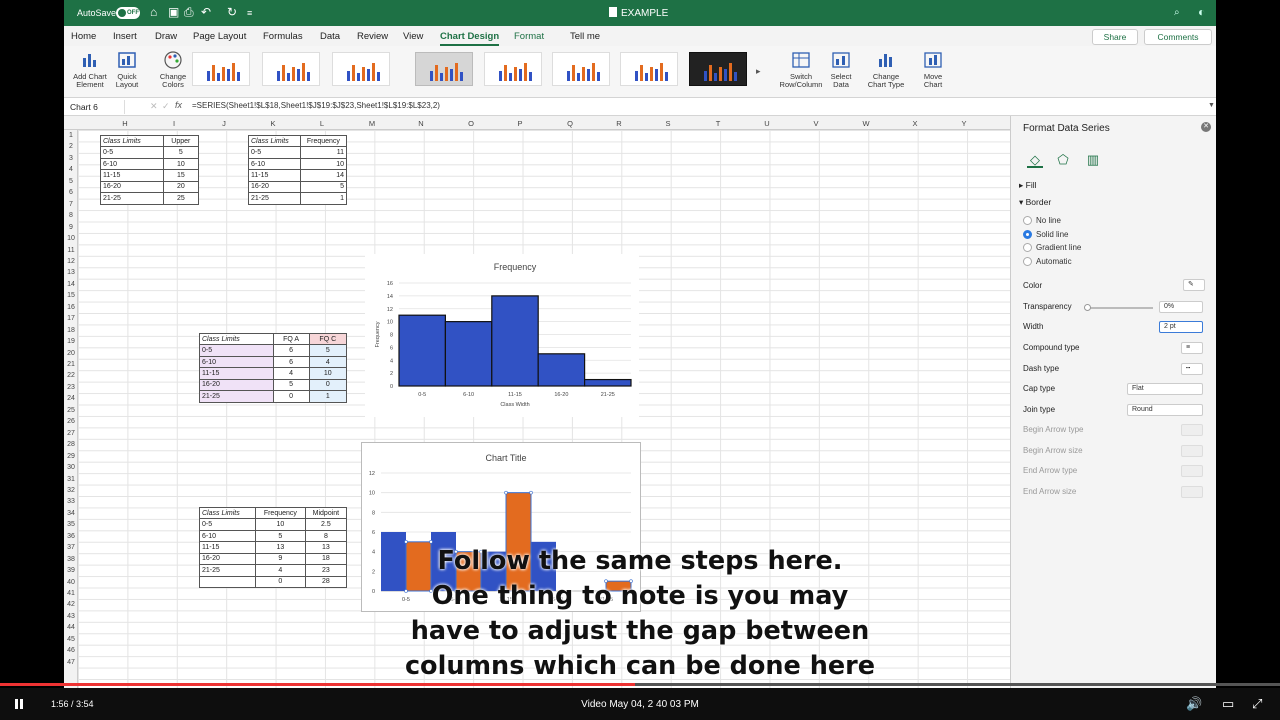 The width and height of the screenshot is (1280, 720). What do you see at coordinates (71, 318) in the screenshot?
I see `row-header: 17` at bounding box center [71, 318].